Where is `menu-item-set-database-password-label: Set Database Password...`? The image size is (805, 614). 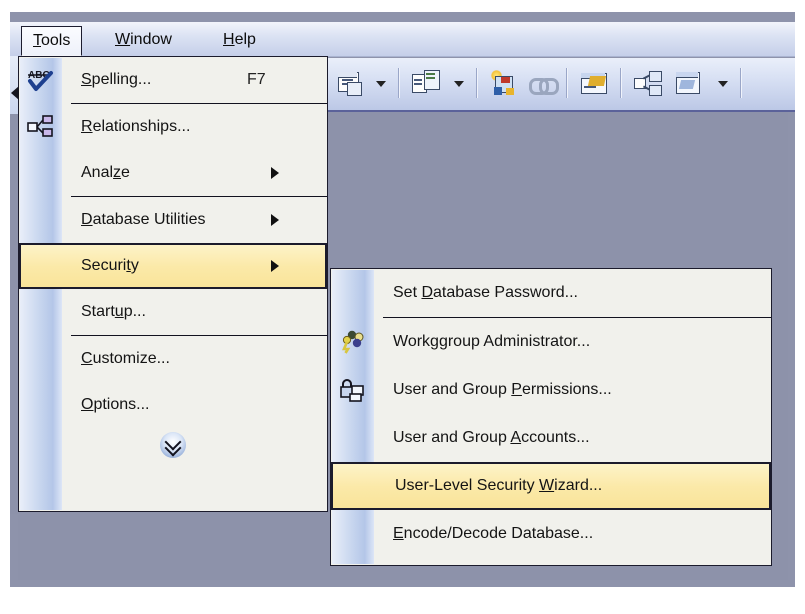
menu-item-set-database-password-label: Set Database Password... is located at coordinates (485, 292).